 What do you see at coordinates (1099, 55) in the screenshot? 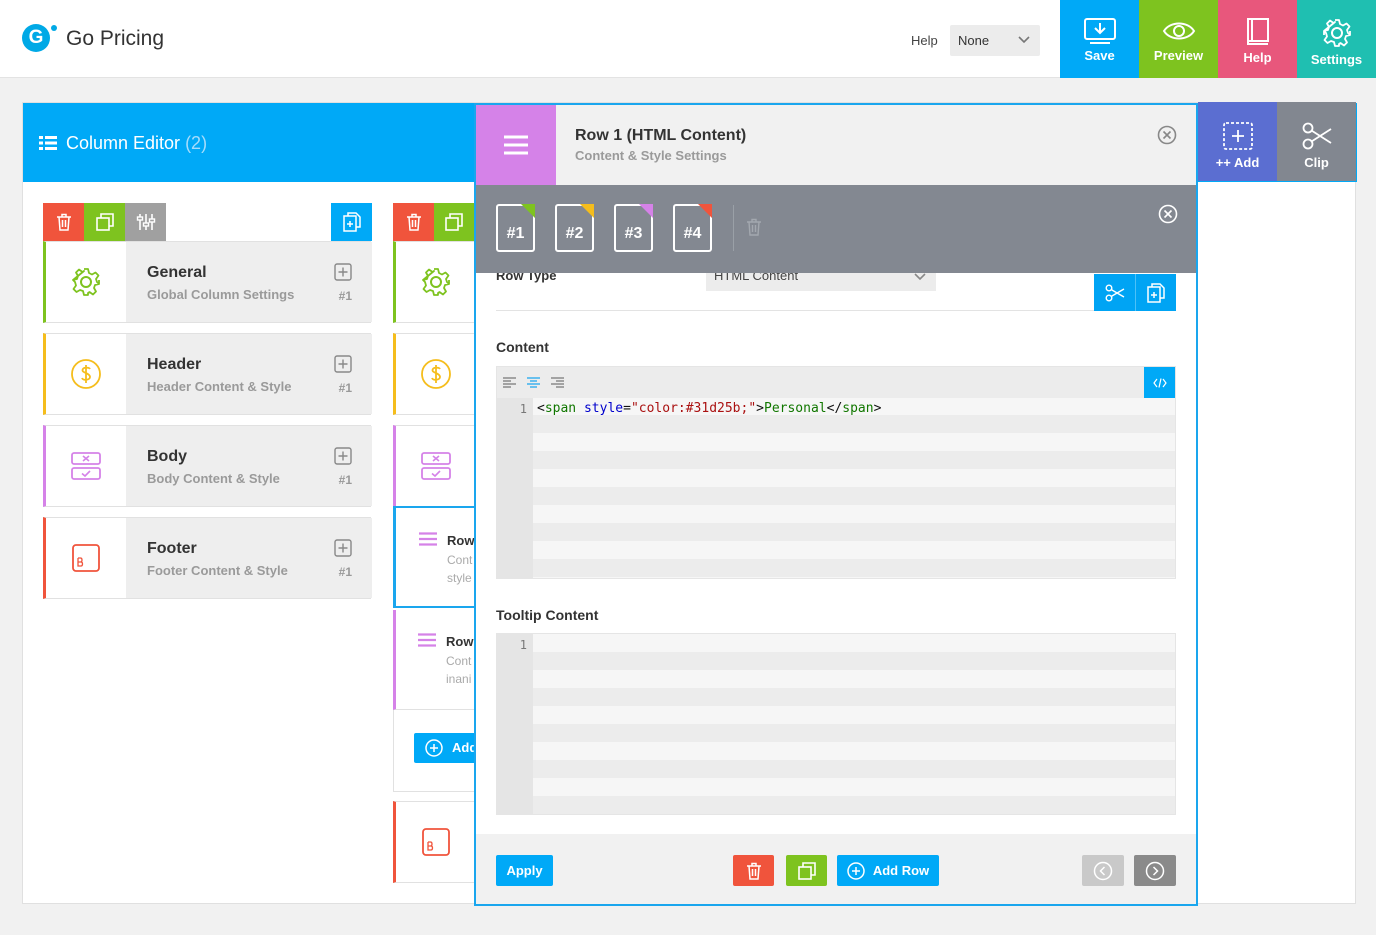
I see `save-label: Save` at bounding box center [1099, 55].